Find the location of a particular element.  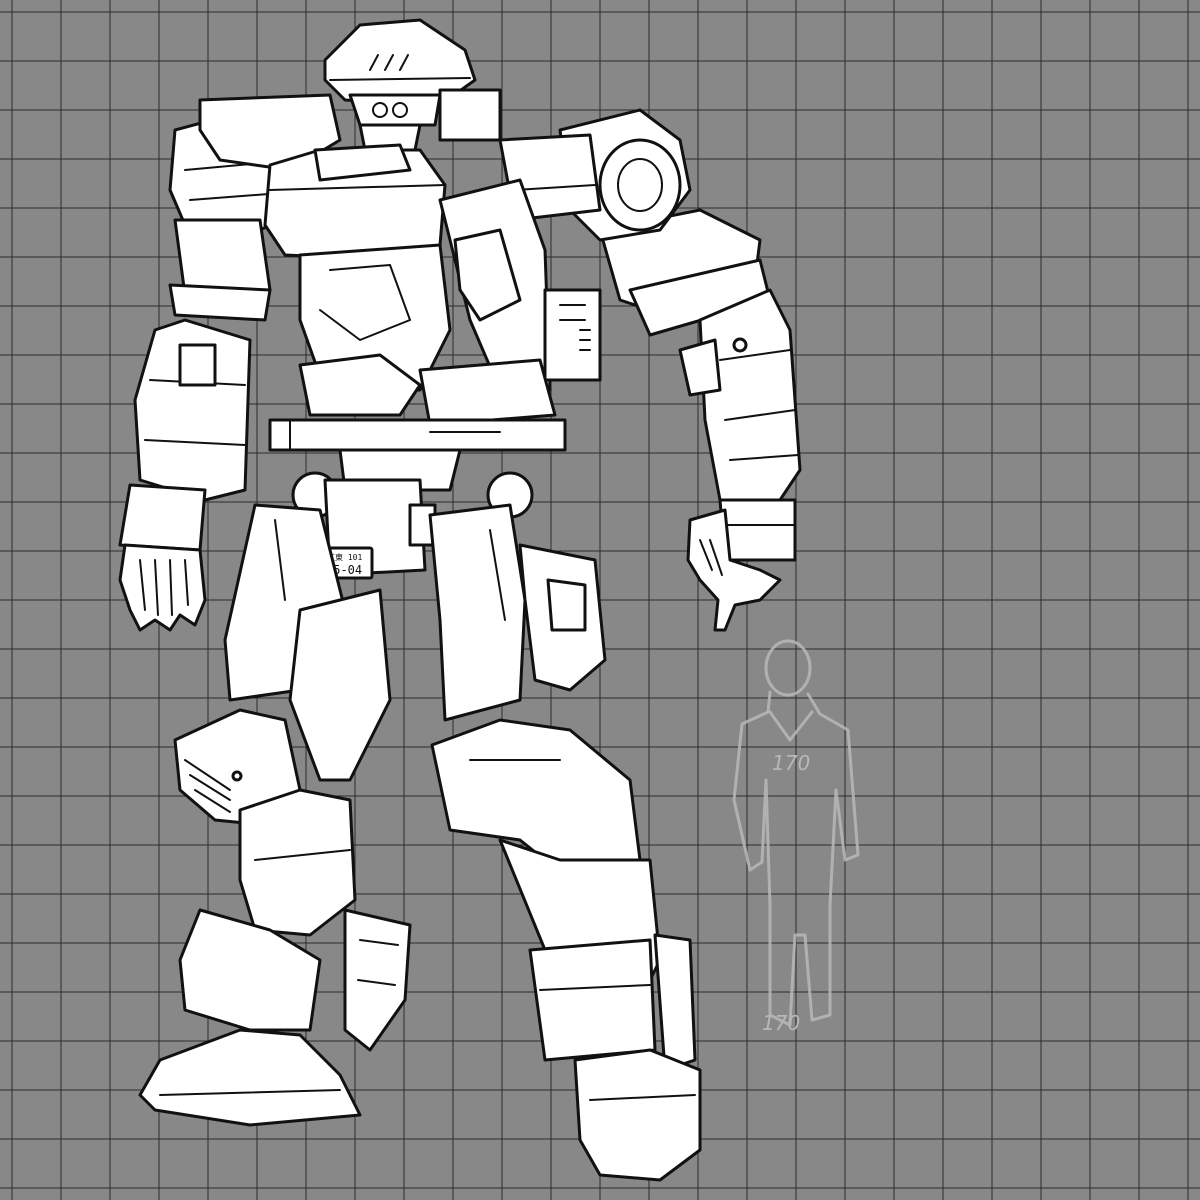

right-leg is located at coordinates (565, 842).